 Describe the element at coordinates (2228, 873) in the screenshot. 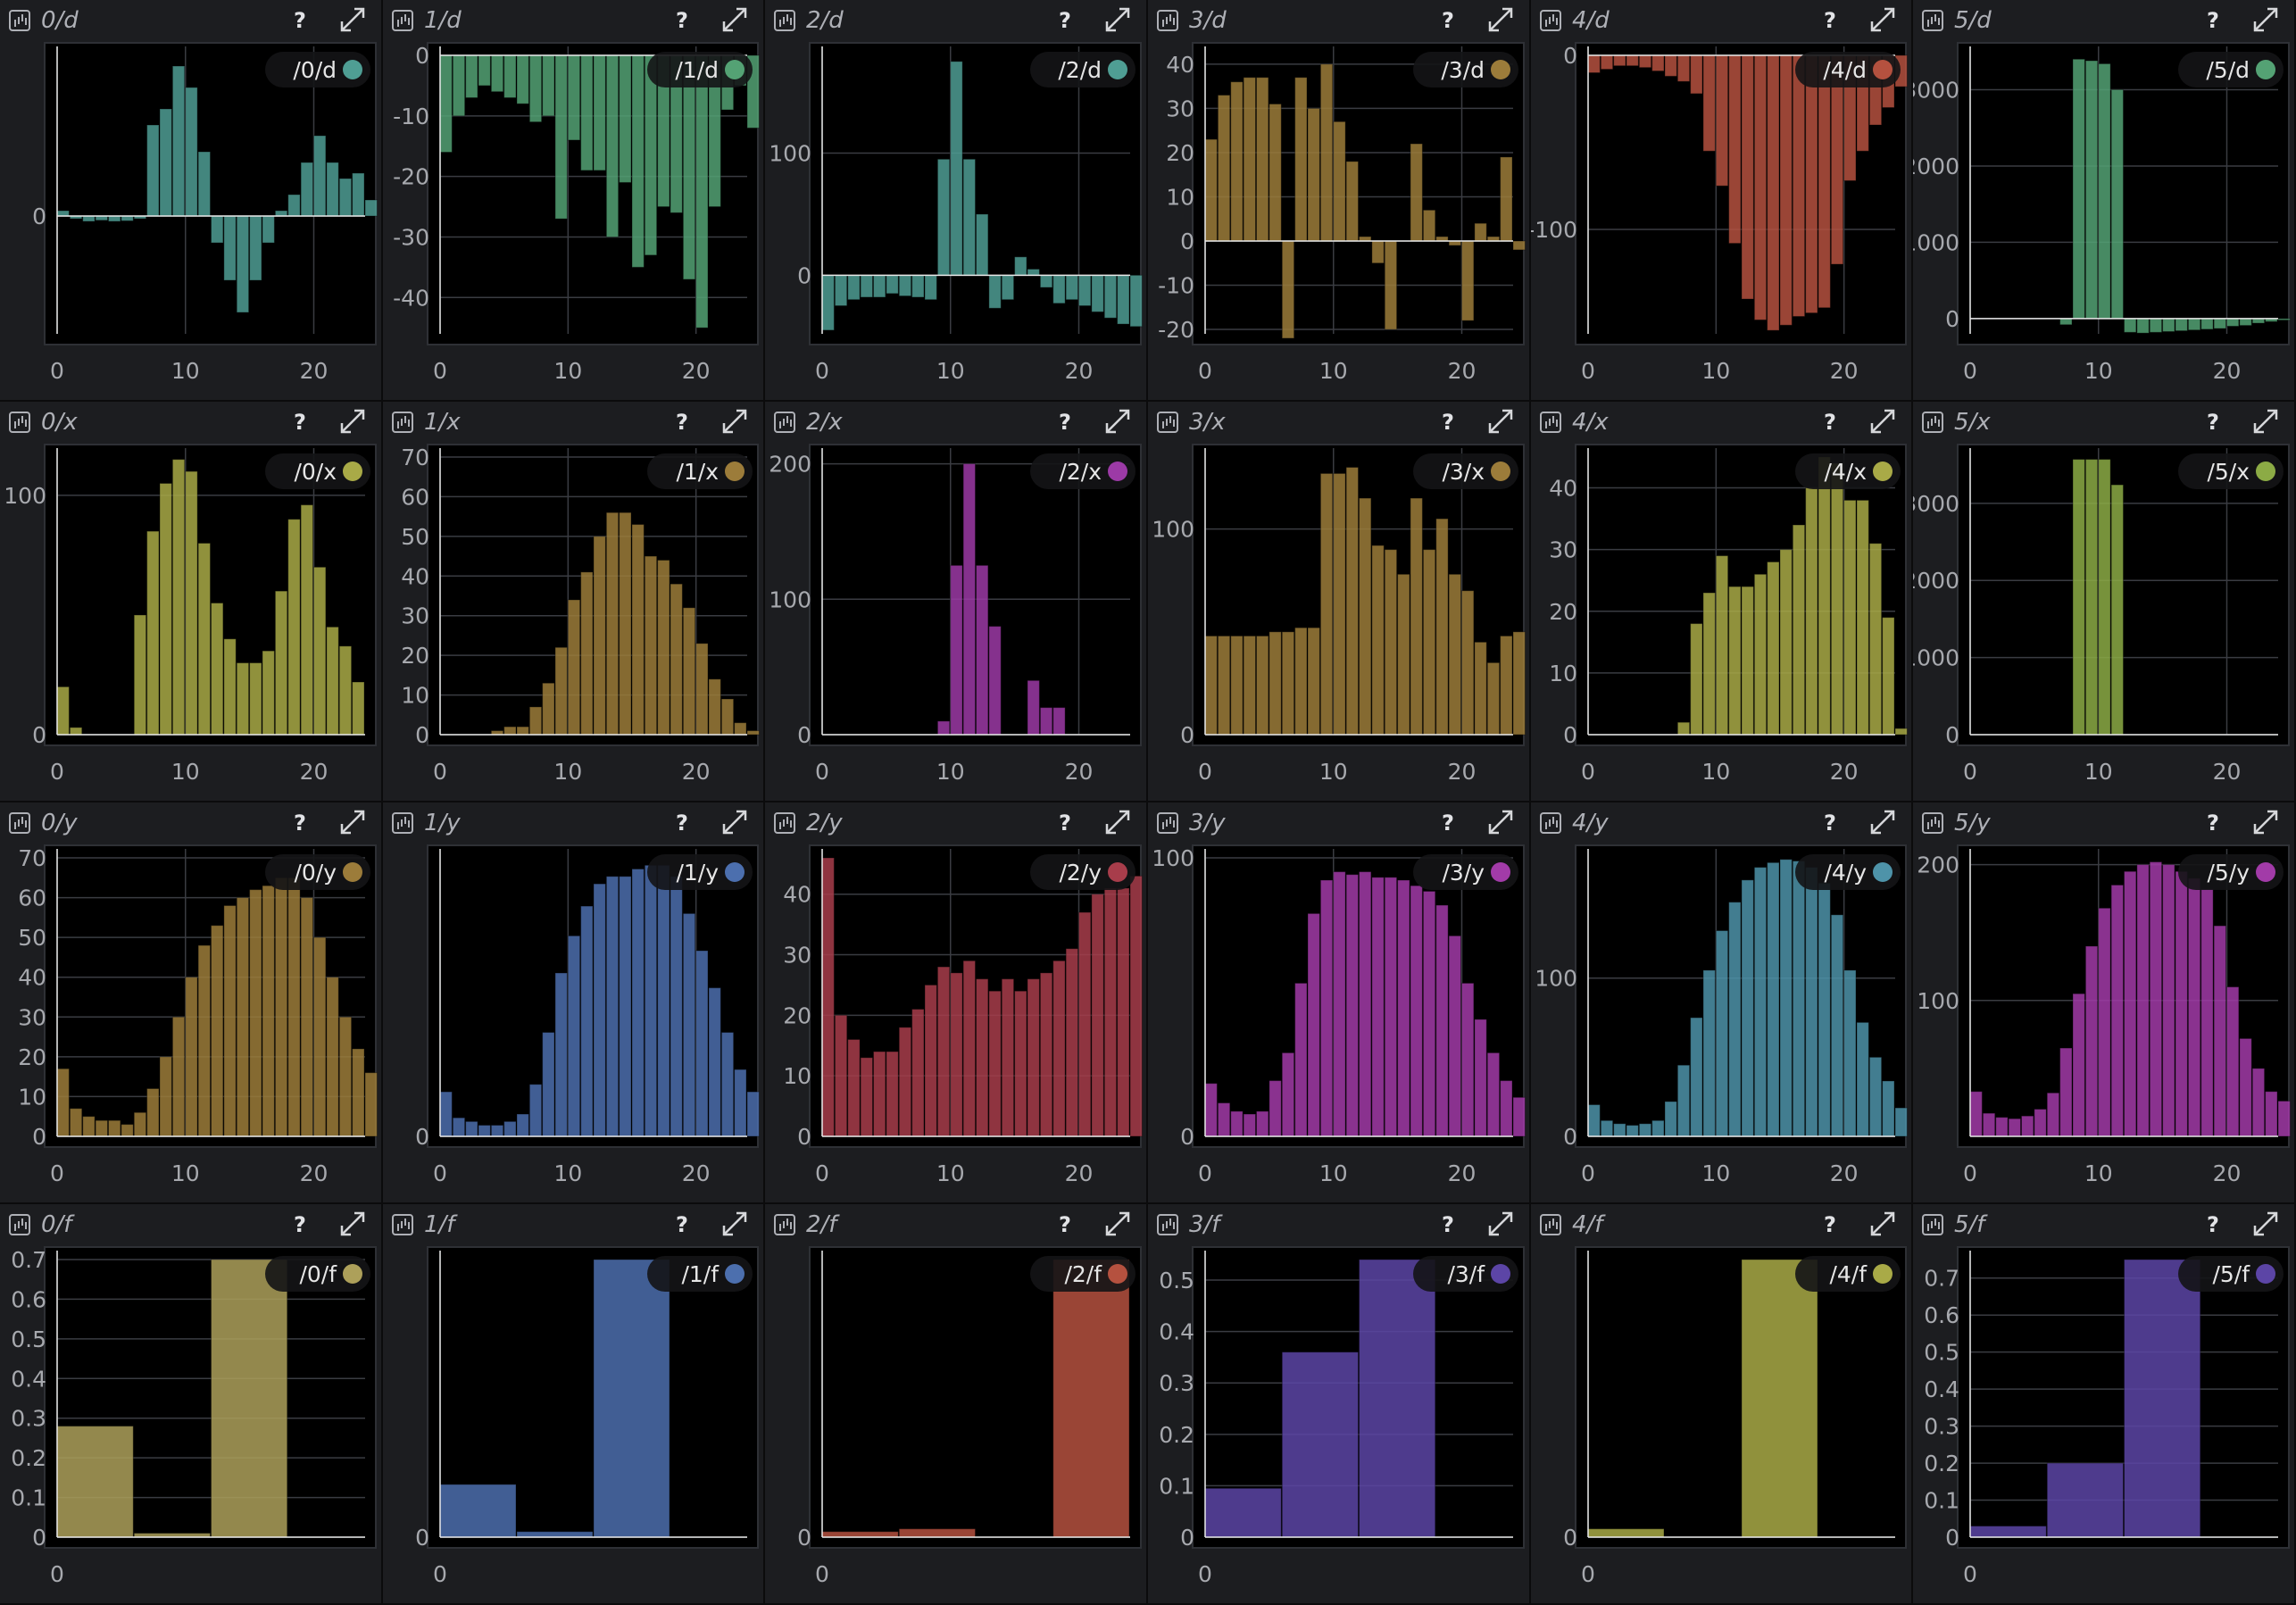

I see `legend-label: /5/y` at that location.